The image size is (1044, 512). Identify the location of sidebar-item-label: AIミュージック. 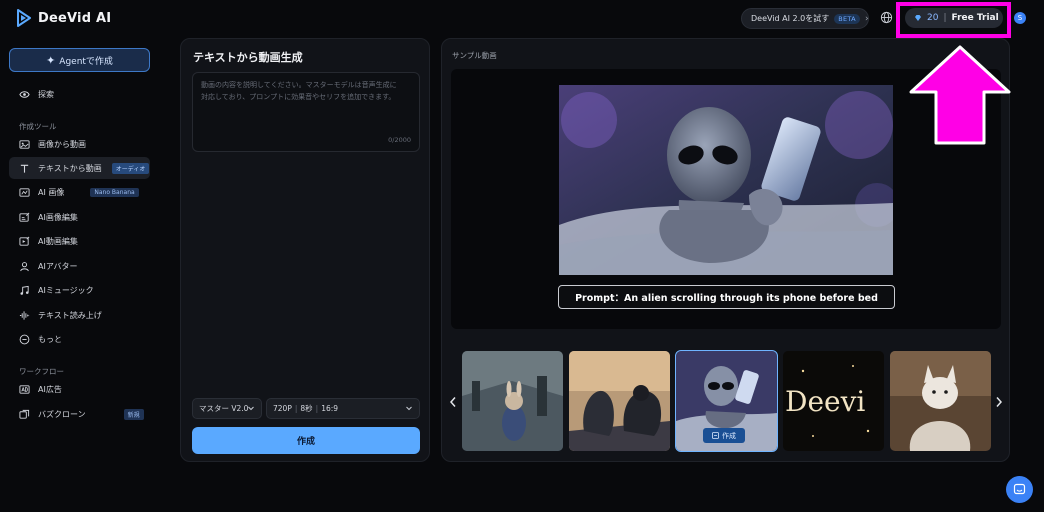
(66, 290).